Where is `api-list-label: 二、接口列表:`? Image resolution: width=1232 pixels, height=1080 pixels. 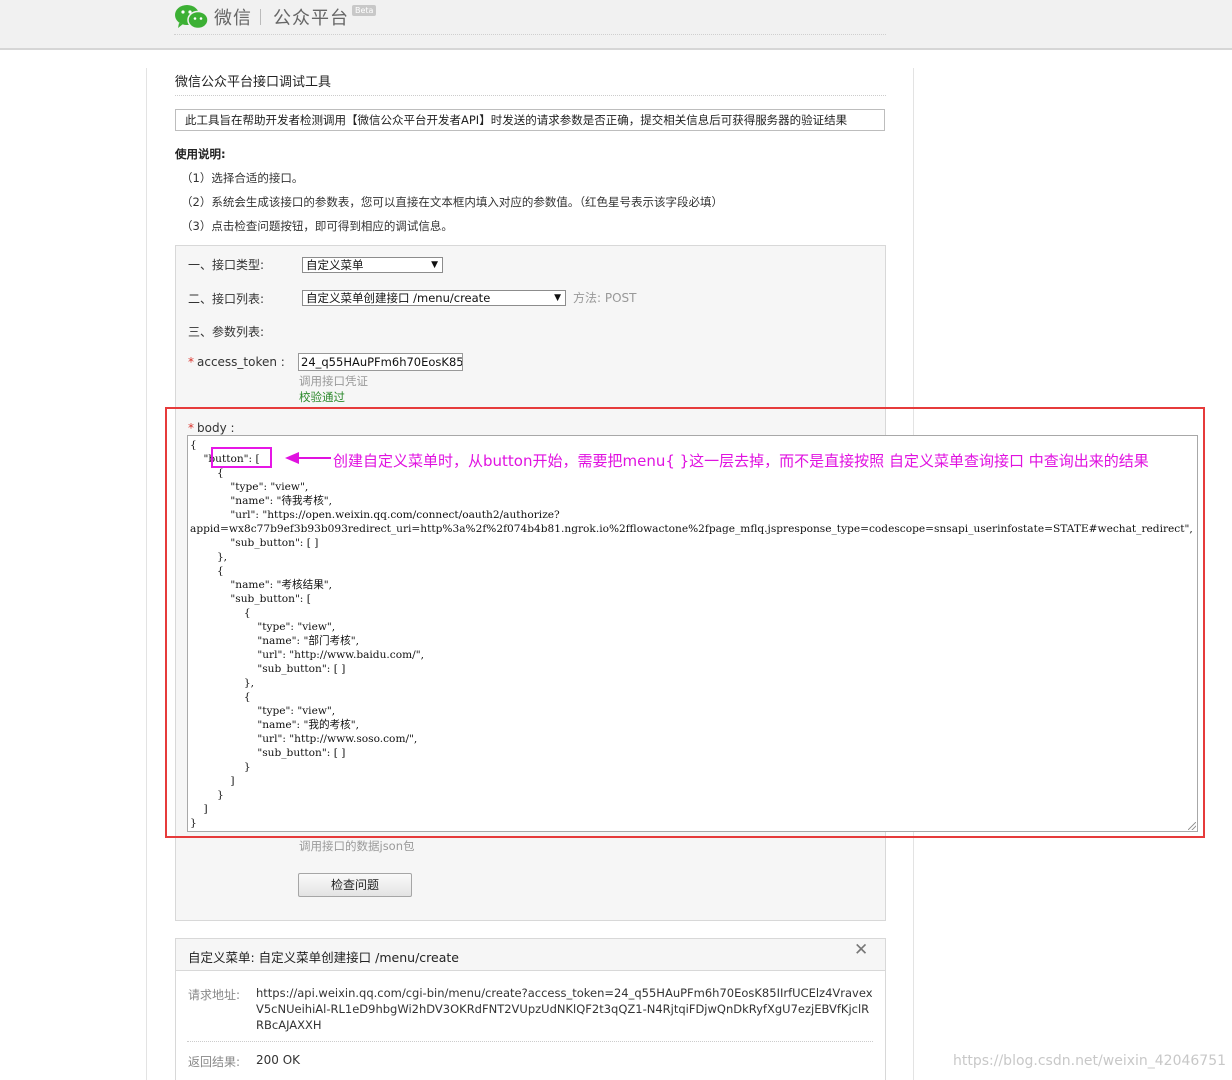
api-list-label: 二、接口列表: is located at coordinates (226, 299).